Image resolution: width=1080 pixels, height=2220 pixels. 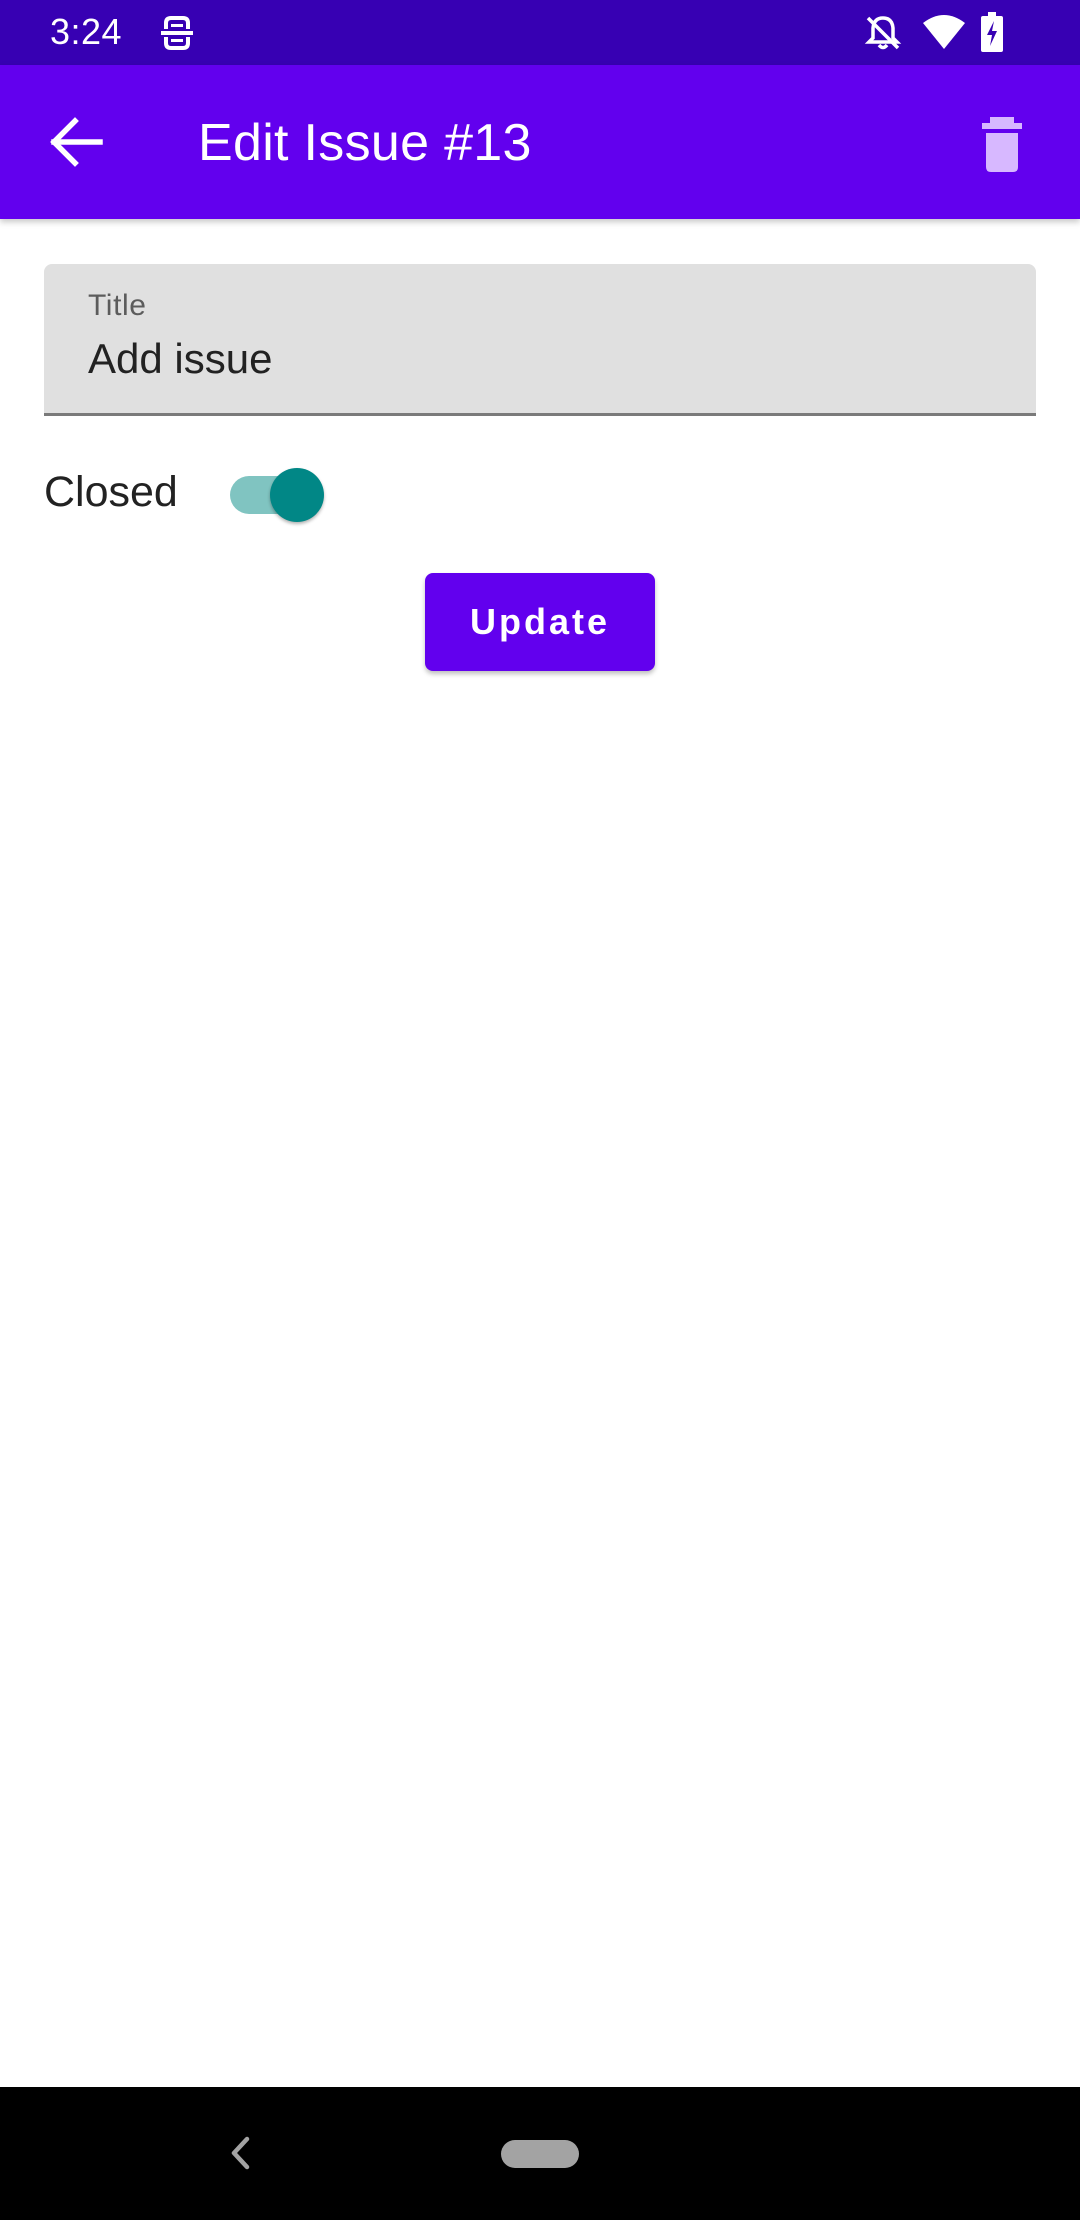 I want to click on back-button, so click(x=77, y=142).